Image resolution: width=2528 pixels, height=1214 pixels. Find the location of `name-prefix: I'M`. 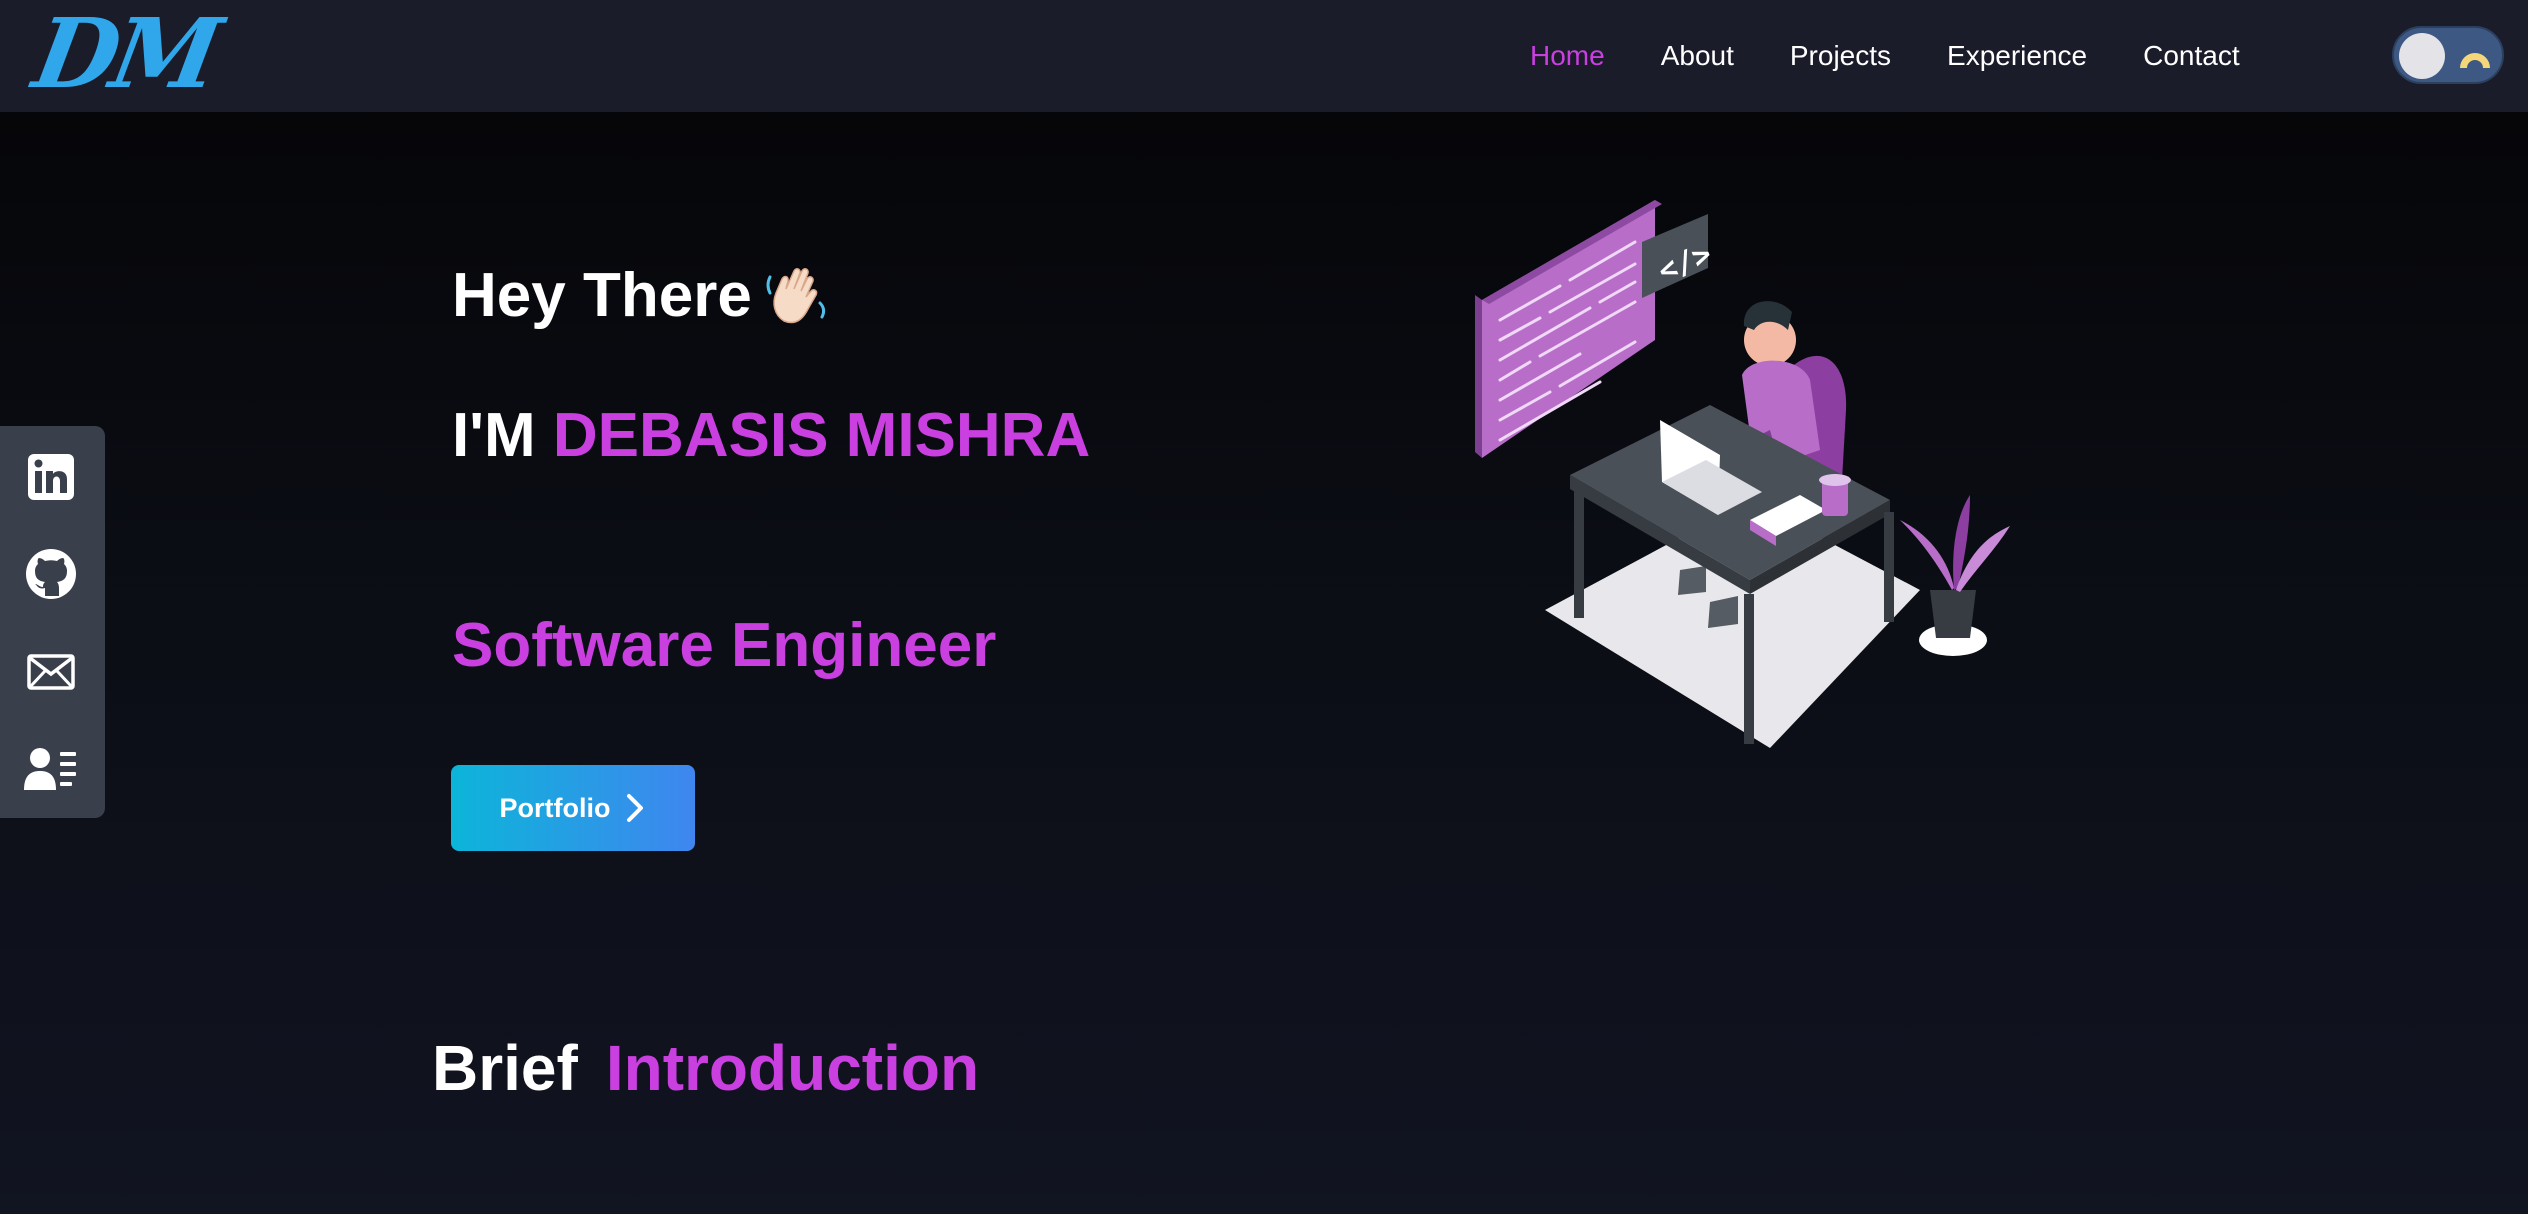

name-prefix: I'M is located at coordinates (502, 435).